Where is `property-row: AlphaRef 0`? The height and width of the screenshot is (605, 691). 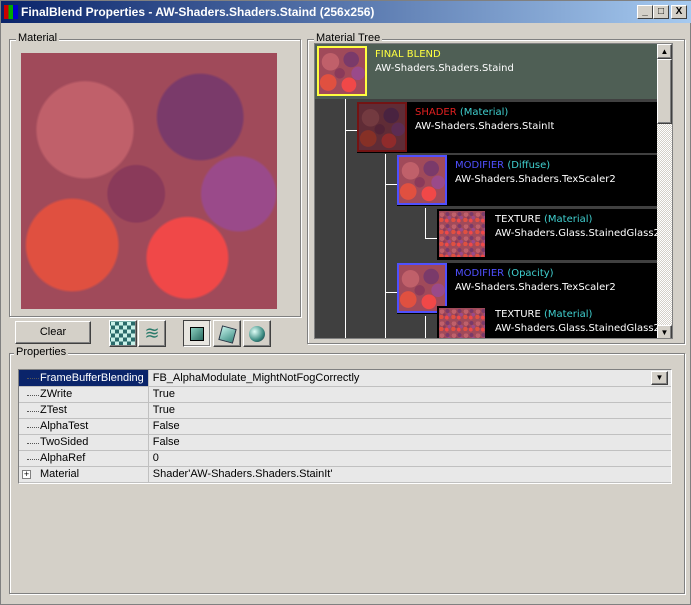
property-row: AlphaRef 0 is located at coordinates (345, 458).